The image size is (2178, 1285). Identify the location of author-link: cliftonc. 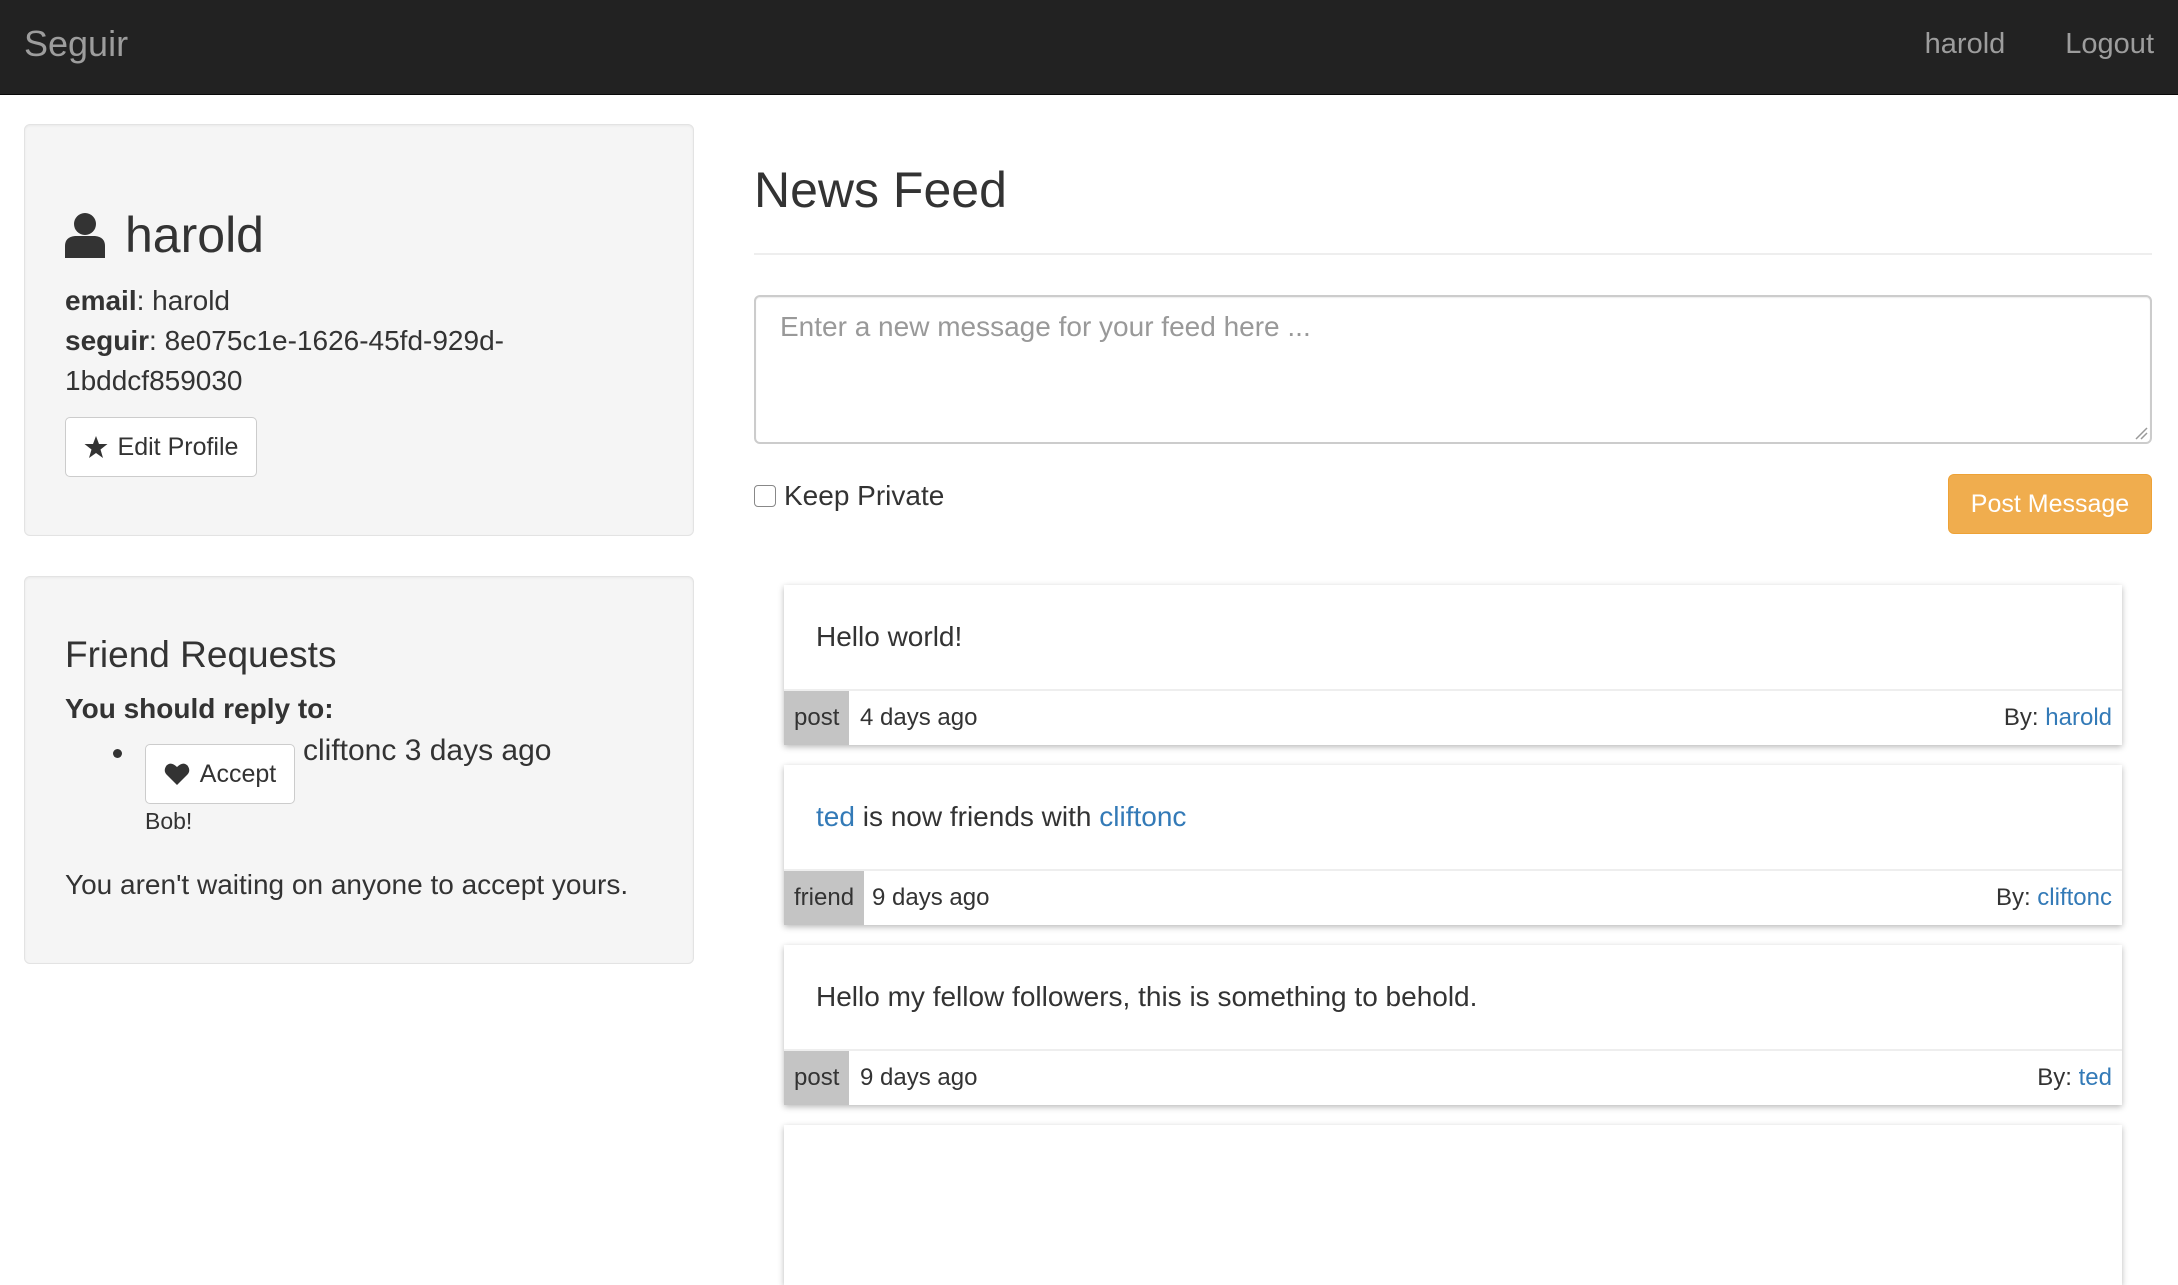
(2074, 897).